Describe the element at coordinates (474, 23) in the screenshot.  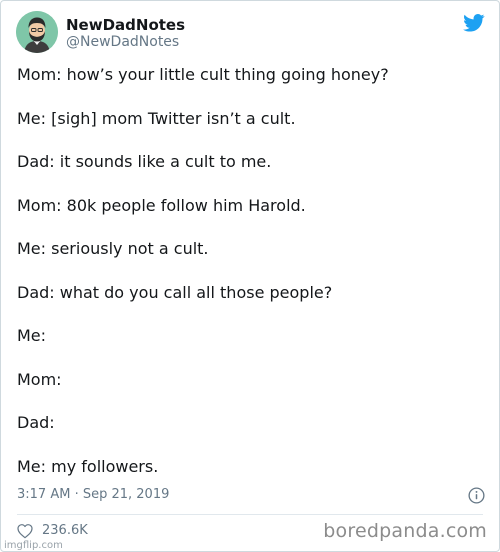
I see `twitter-bird-icon` at that location.